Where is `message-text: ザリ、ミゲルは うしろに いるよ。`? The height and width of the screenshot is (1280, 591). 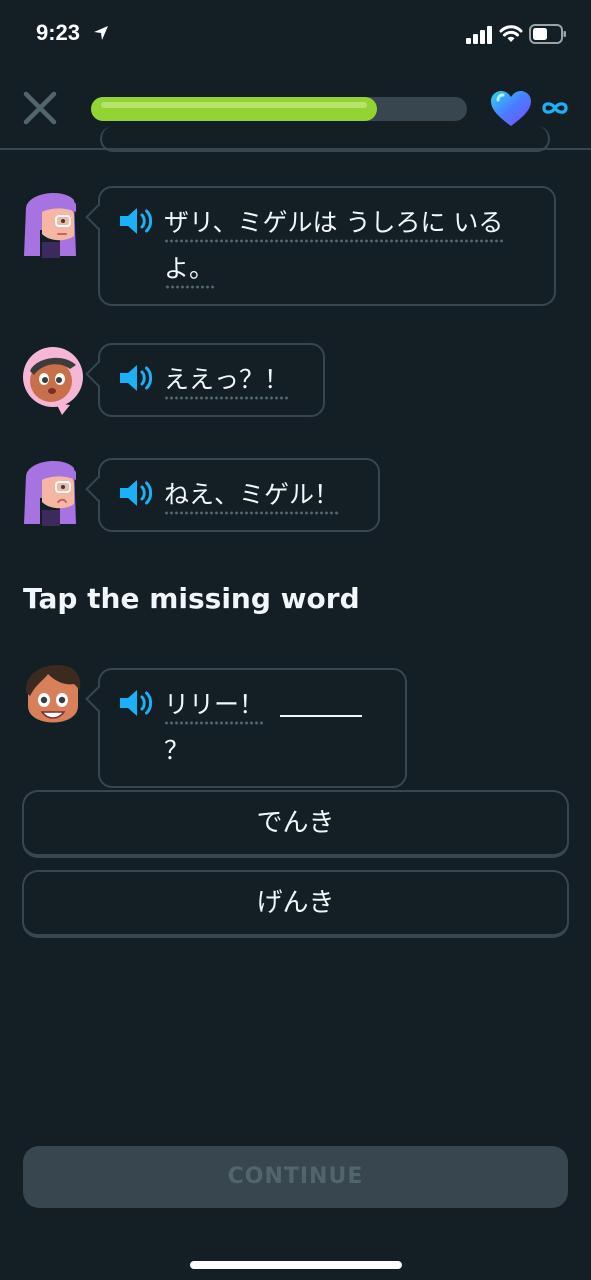
message-text: ザリ、ミゲルは うしろに いるよ。 is located at coordinates (334, 248).